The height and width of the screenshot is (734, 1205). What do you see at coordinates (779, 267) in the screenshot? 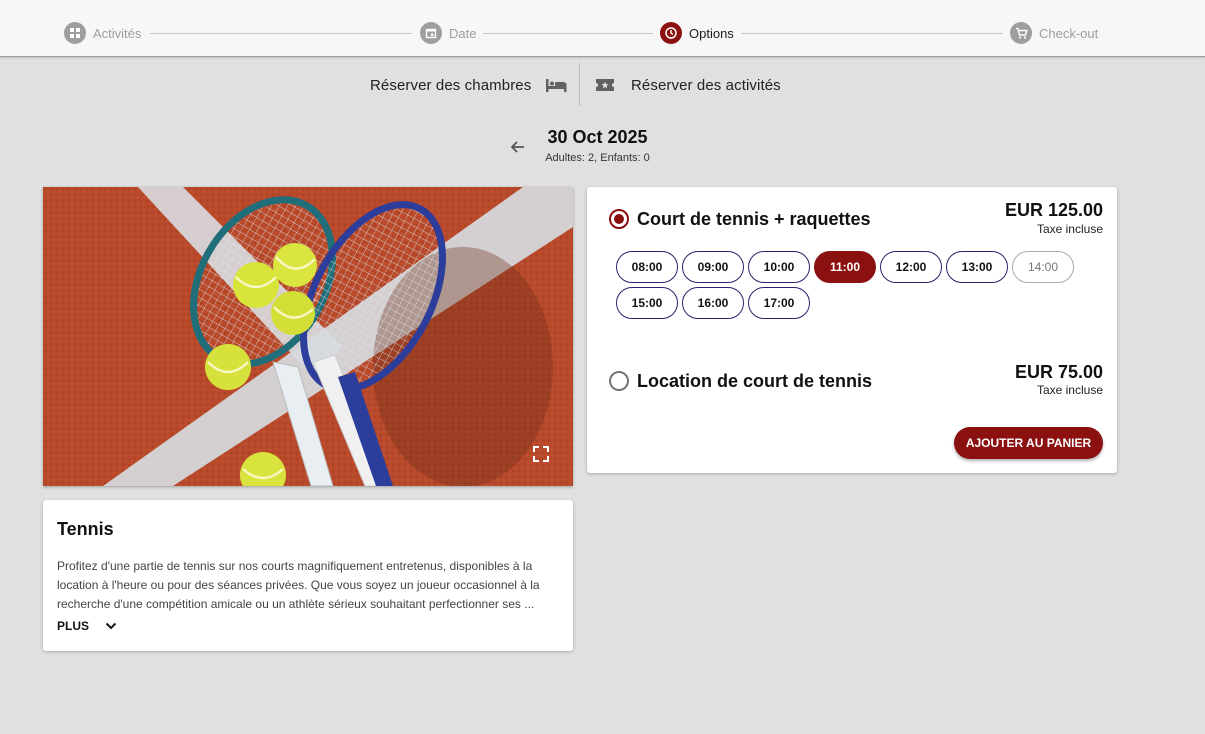
I see `time-slot: 10:00` at bounding box center [779, 267].